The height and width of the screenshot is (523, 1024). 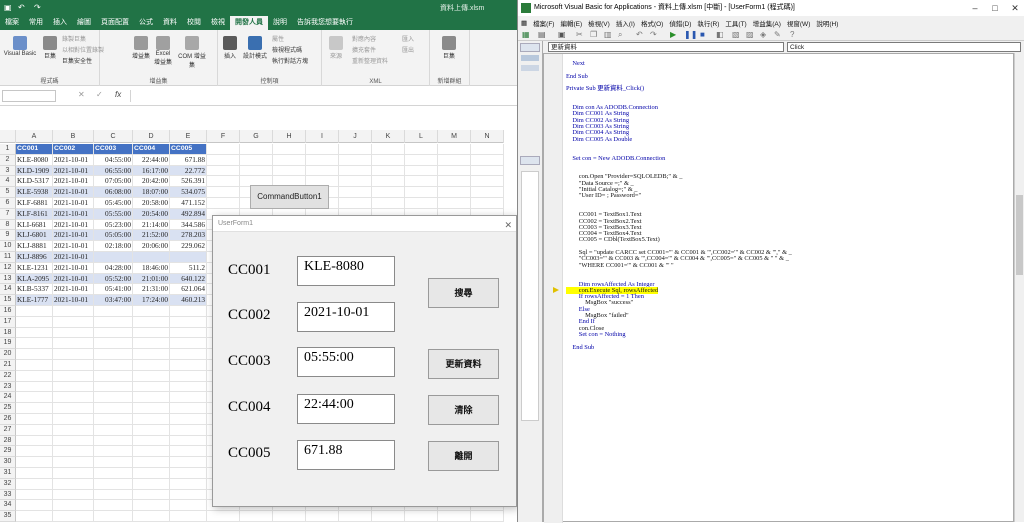 What do you see at coordinates (113, 214) in the screenshot?
I see `cell: 05:55:00` at bounding box center [113, 214].